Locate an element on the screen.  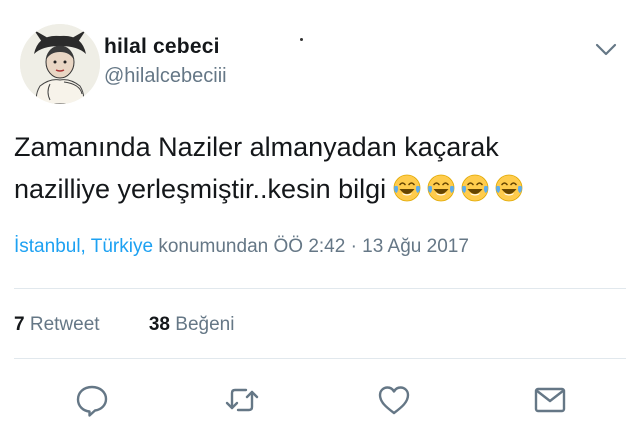
action-bar is located at coordinates (320, 404).